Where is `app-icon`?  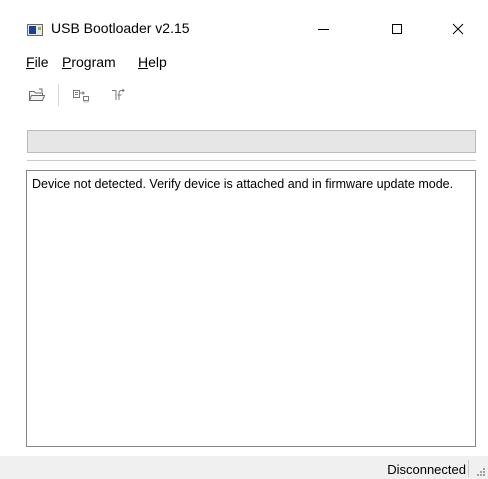 app-icon is located at coordinates (35, 30).